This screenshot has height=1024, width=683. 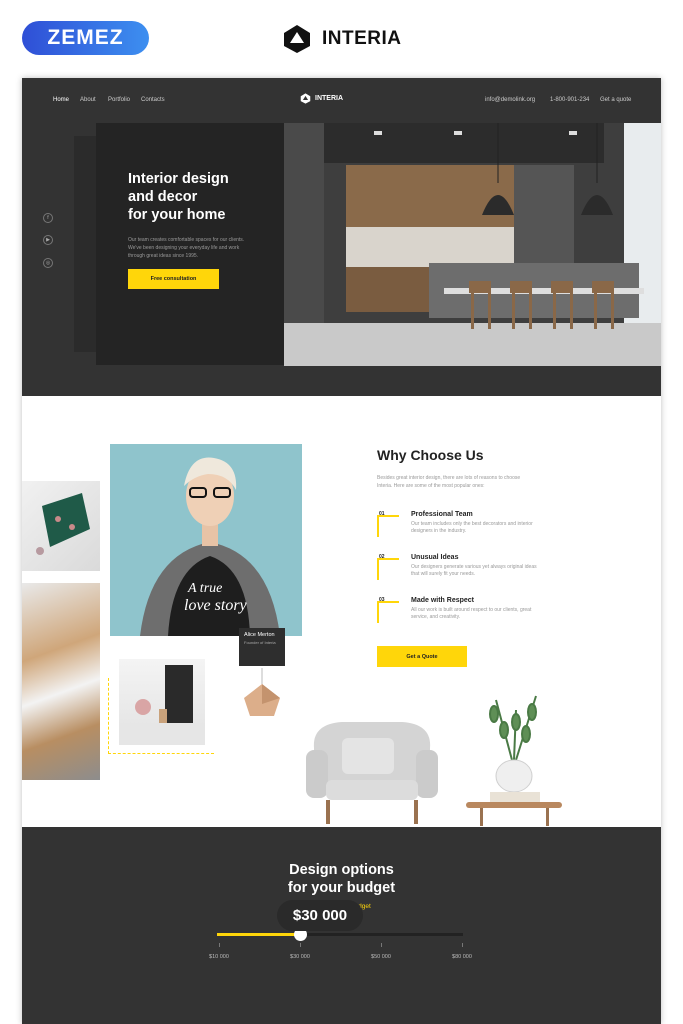 I want to click on budget-title-line-1: Design options, so click(x=341, y=870).